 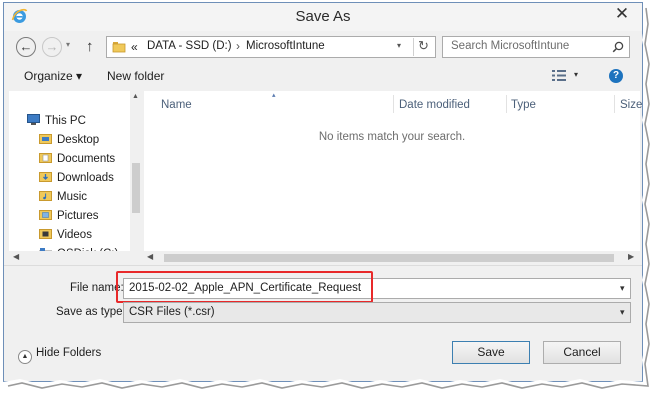 What do you see at coordinates (91, 312) in the screenshot?
I see `savetype-label: Save as type:` at bounding box center [91, 312].